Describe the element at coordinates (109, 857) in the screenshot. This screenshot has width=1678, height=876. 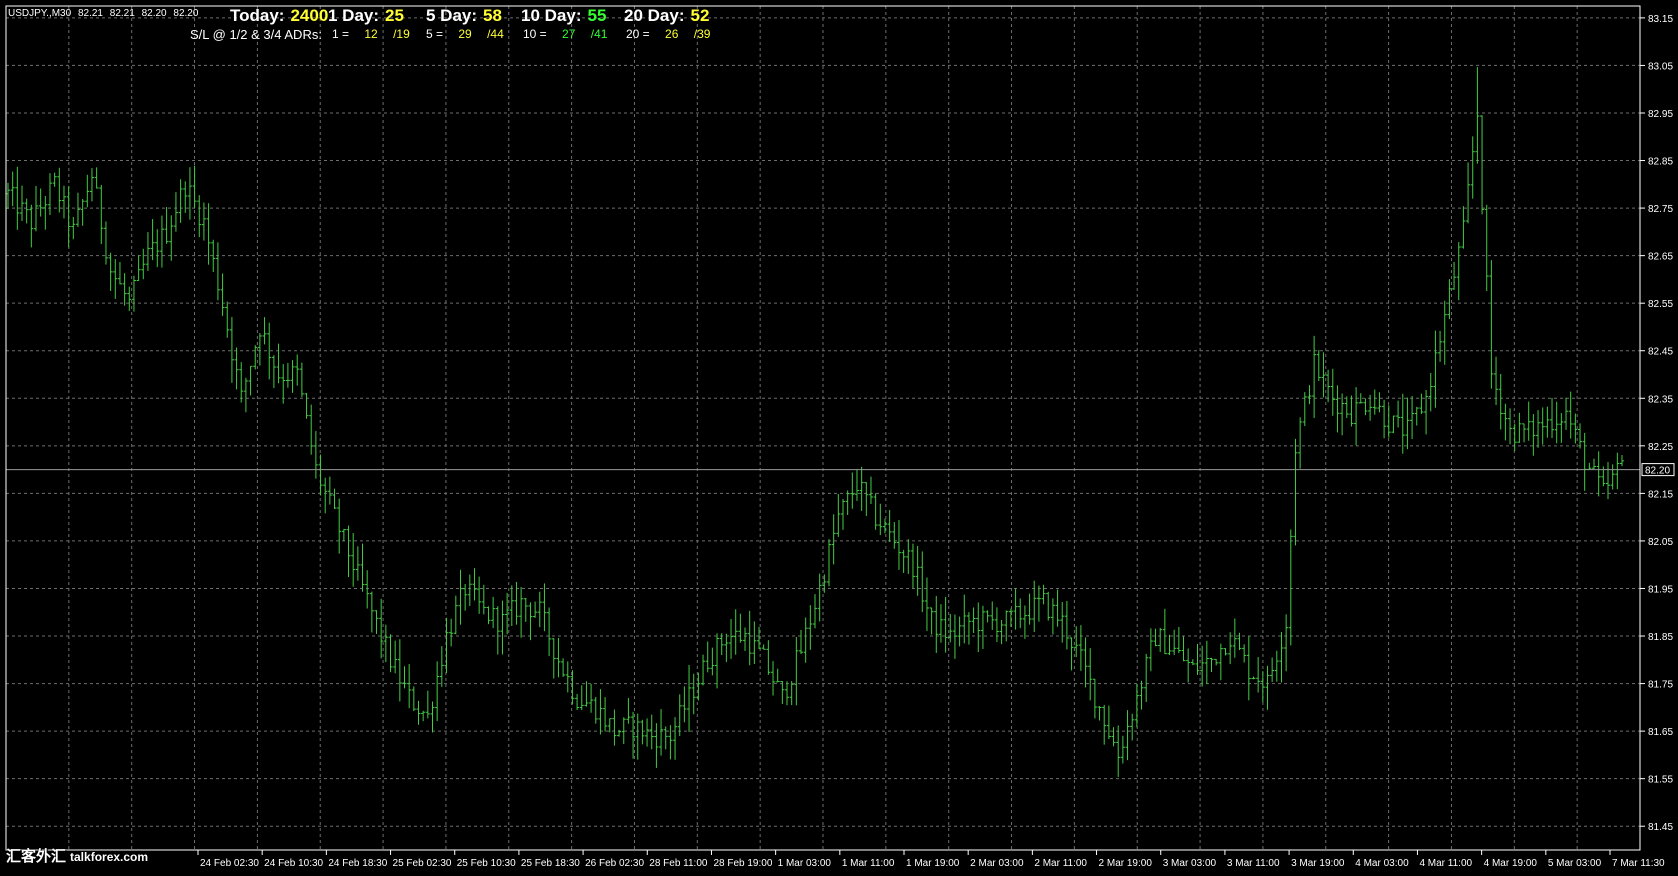
I see `watermark-site: talkforex.com` at that location.